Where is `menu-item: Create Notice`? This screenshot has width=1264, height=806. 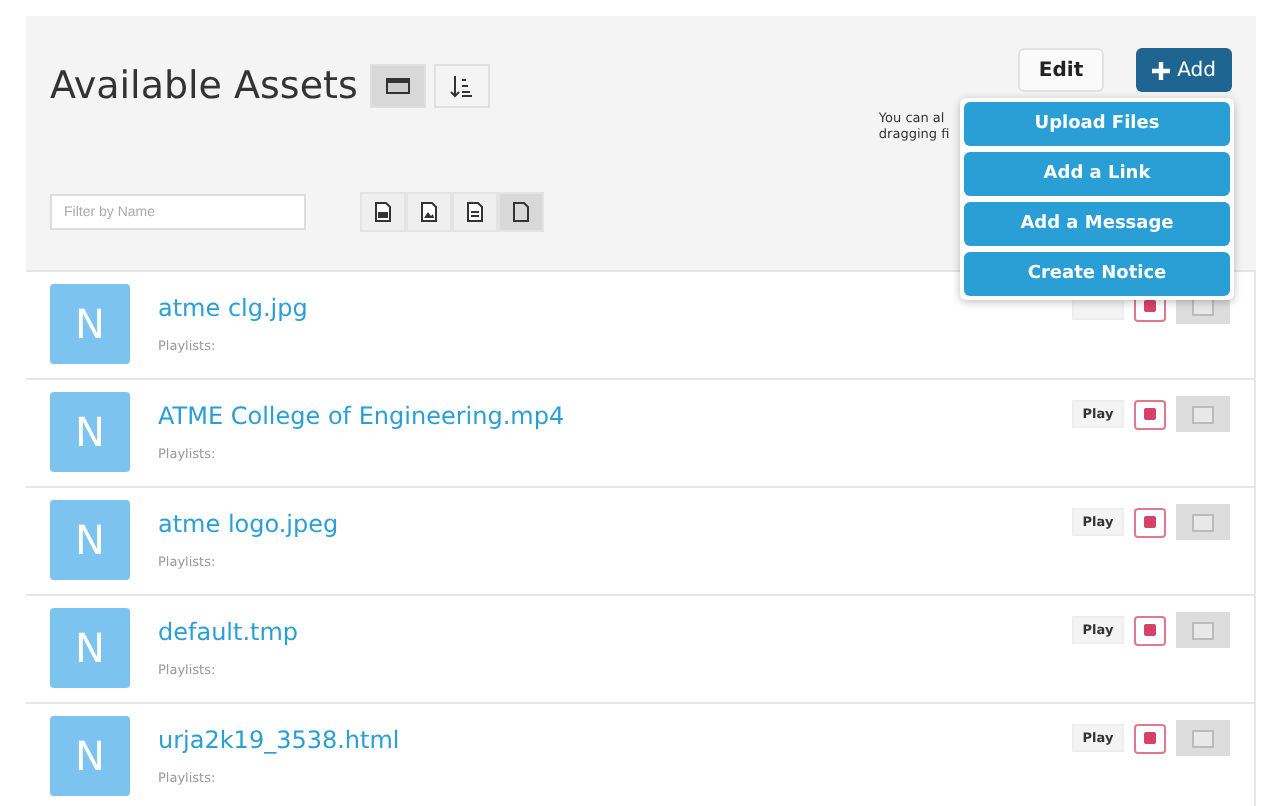
menu-item: Create Notice is located at coordinates (1097, 274).